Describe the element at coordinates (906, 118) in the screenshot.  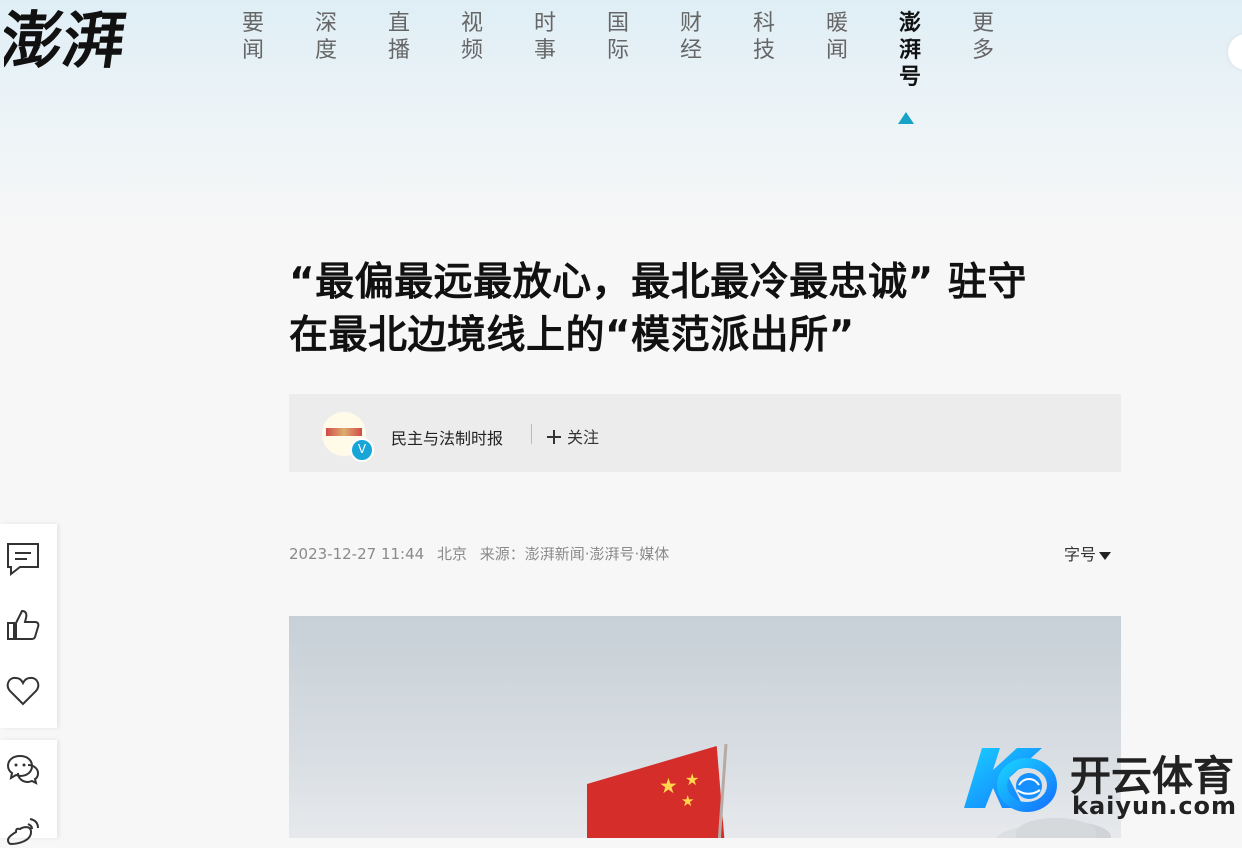
I see `active-tab-indicator` at that location.